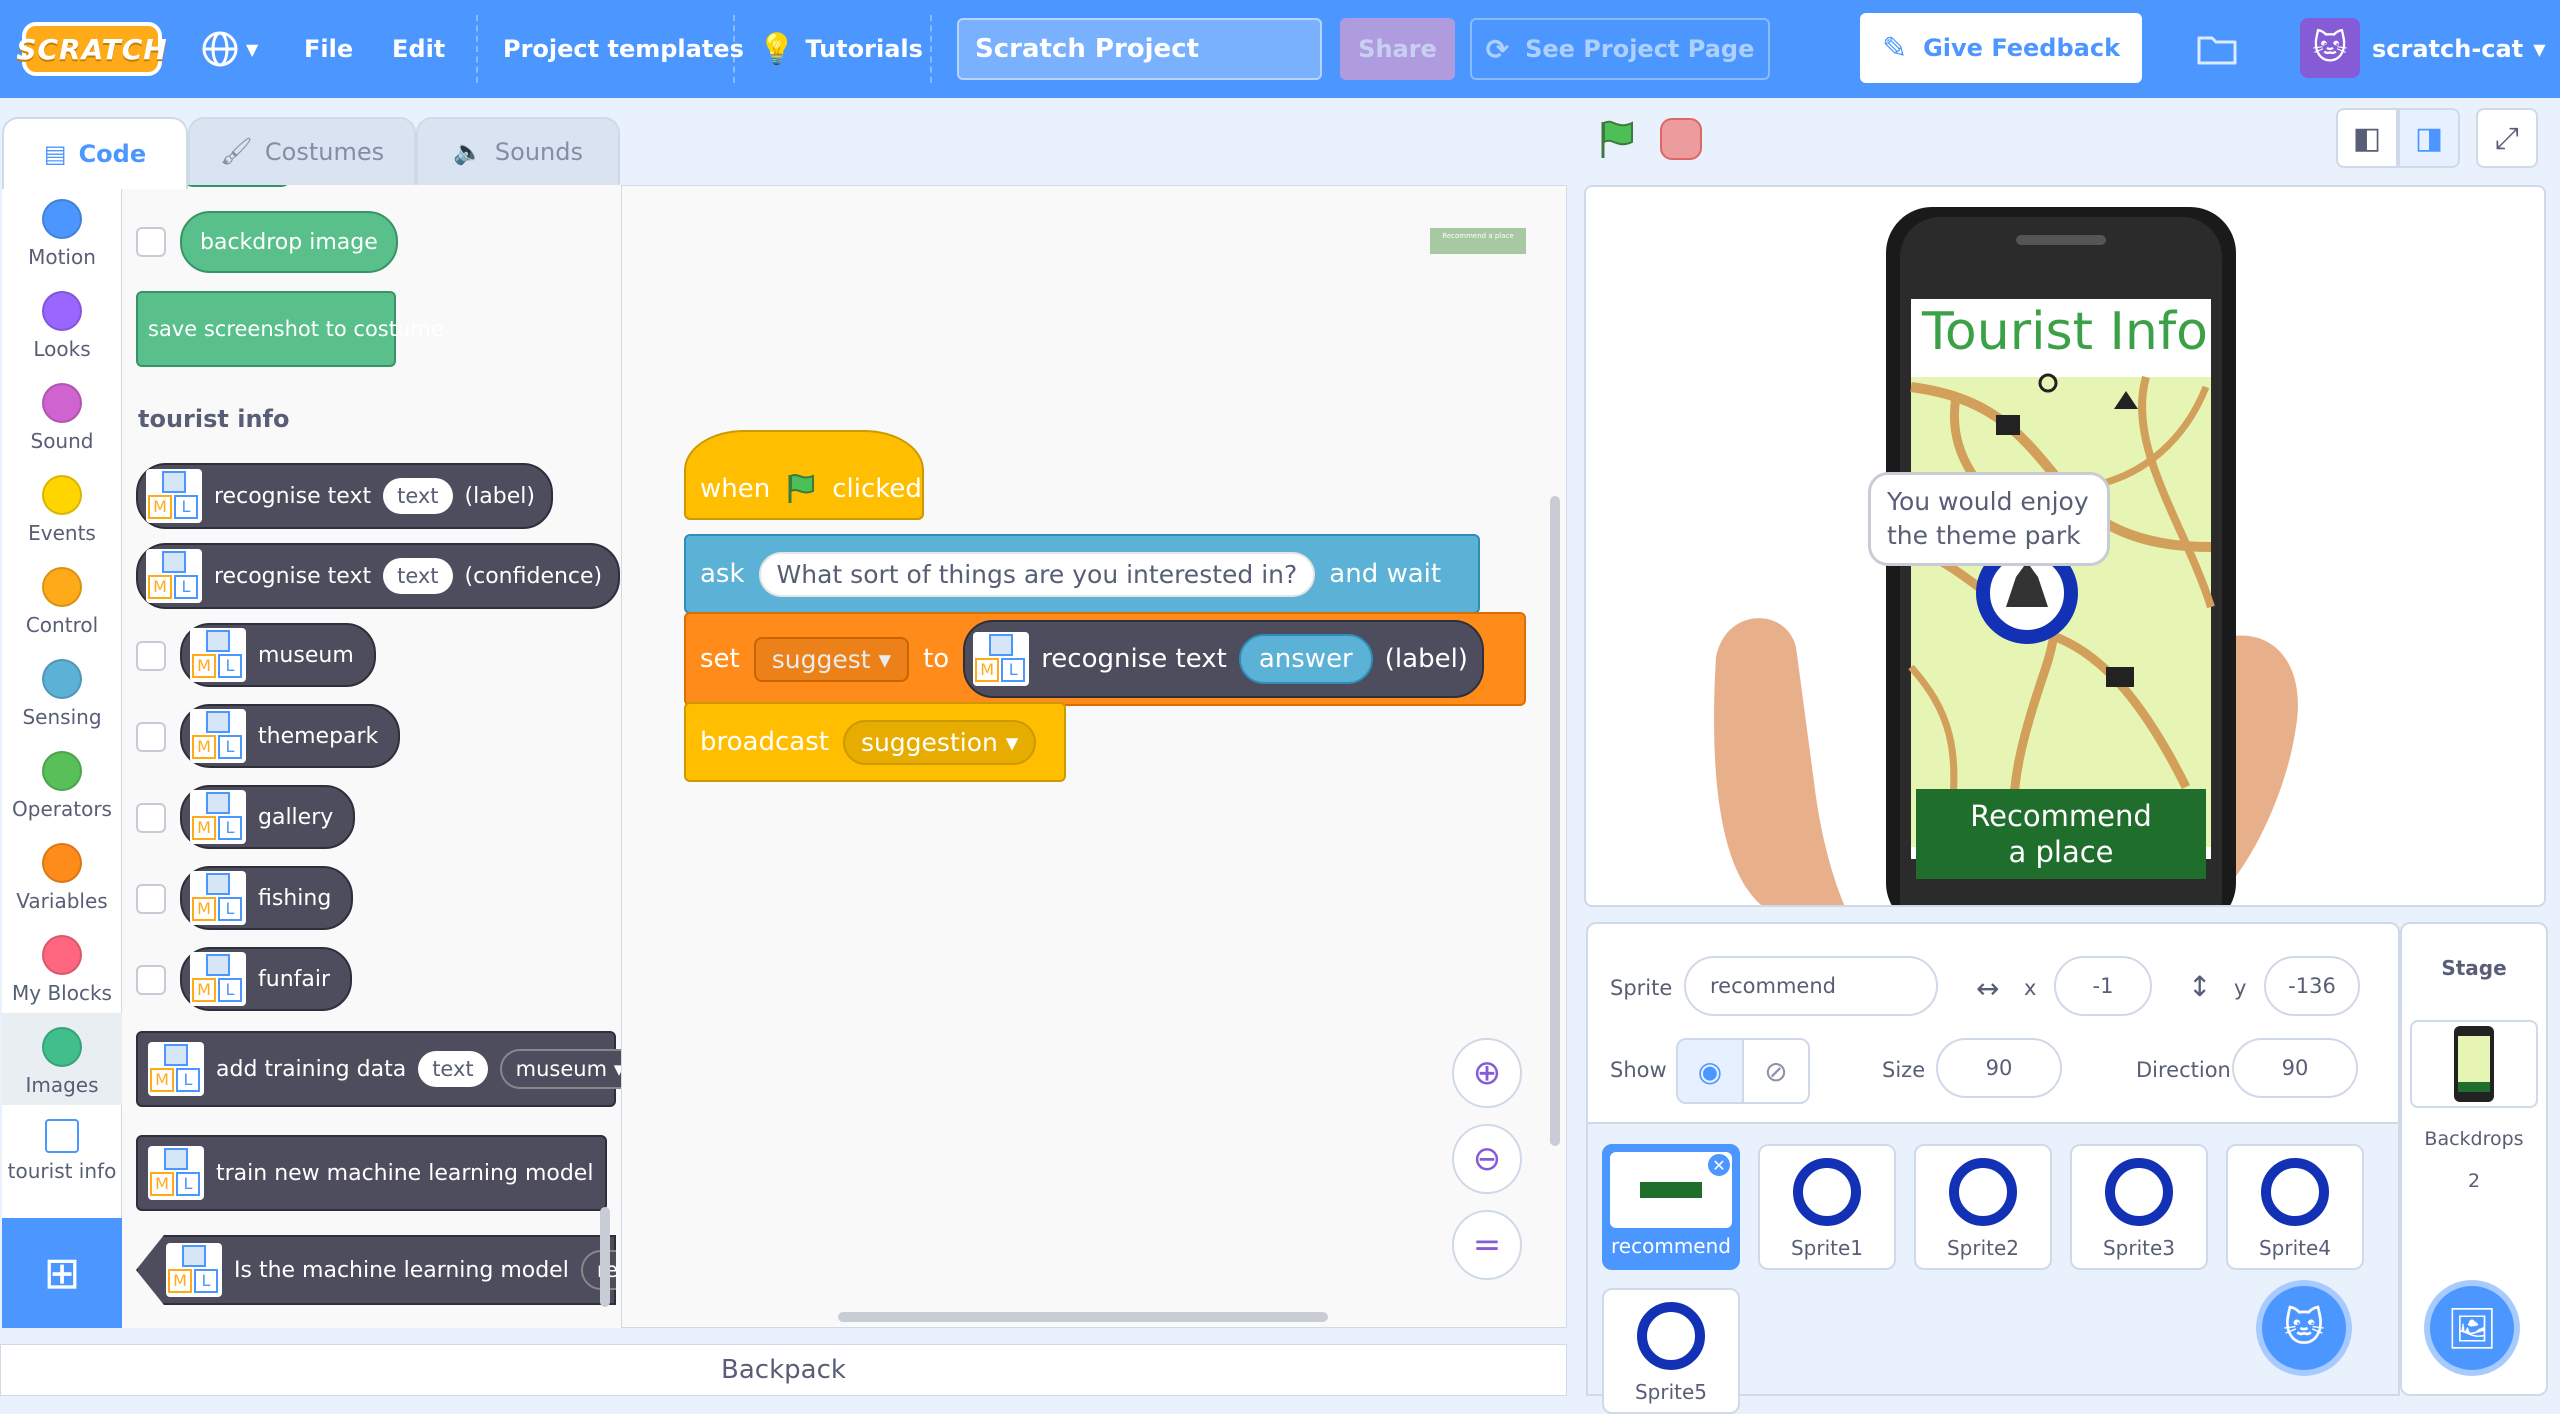 This screenshot has height=1414, width=2560. I want to click on backdrop-image-block: backdrop image, so click(289, 242).